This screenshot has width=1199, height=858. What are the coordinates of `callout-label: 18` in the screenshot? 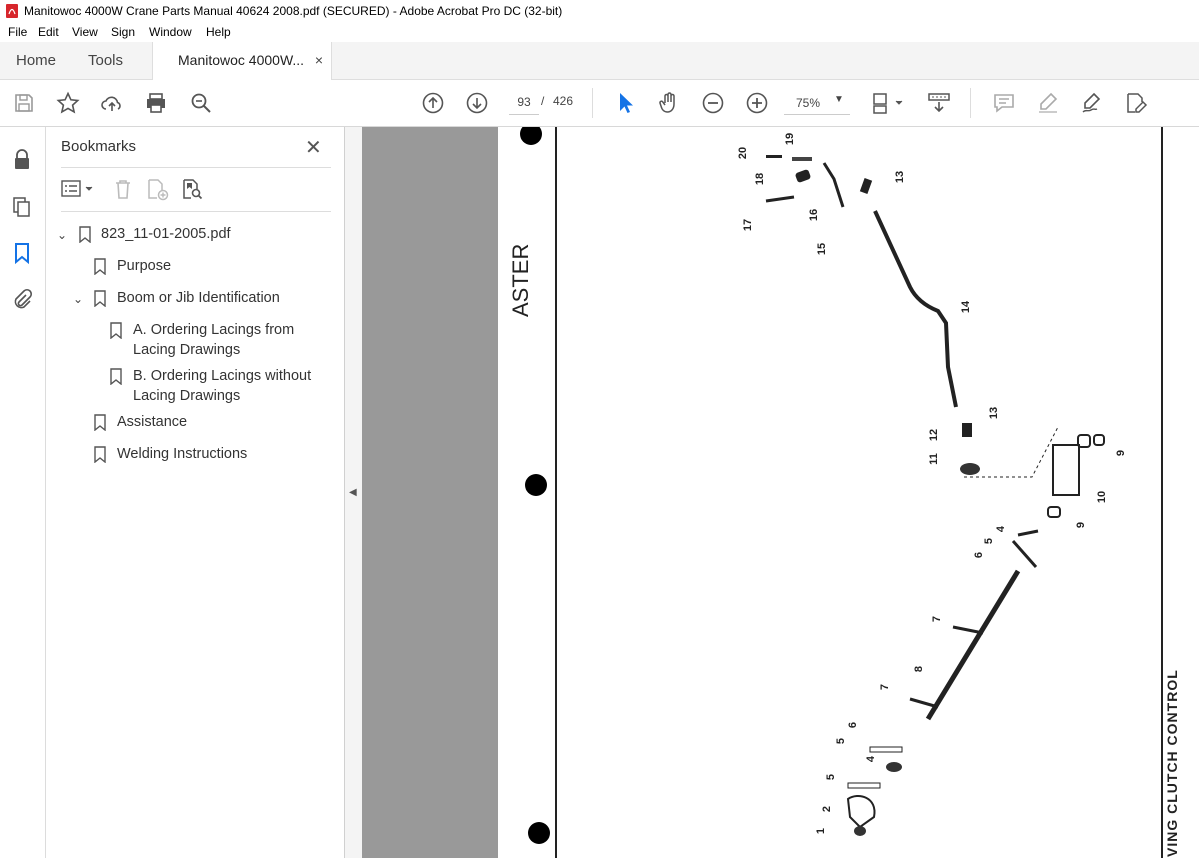 It's located at (760, 179).